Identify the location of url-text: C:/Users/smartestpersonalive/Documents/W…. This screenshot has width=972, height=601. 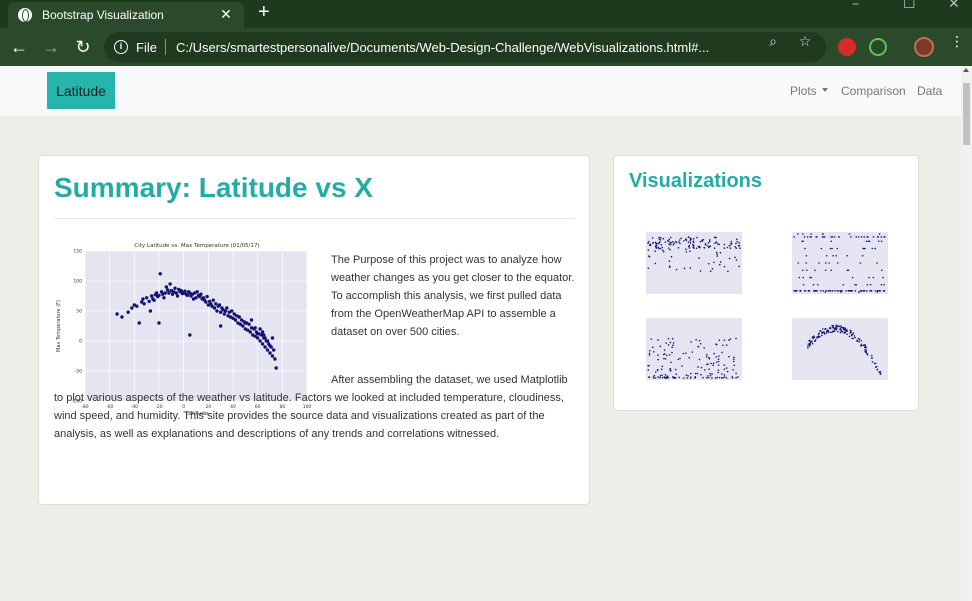
(442, 47).